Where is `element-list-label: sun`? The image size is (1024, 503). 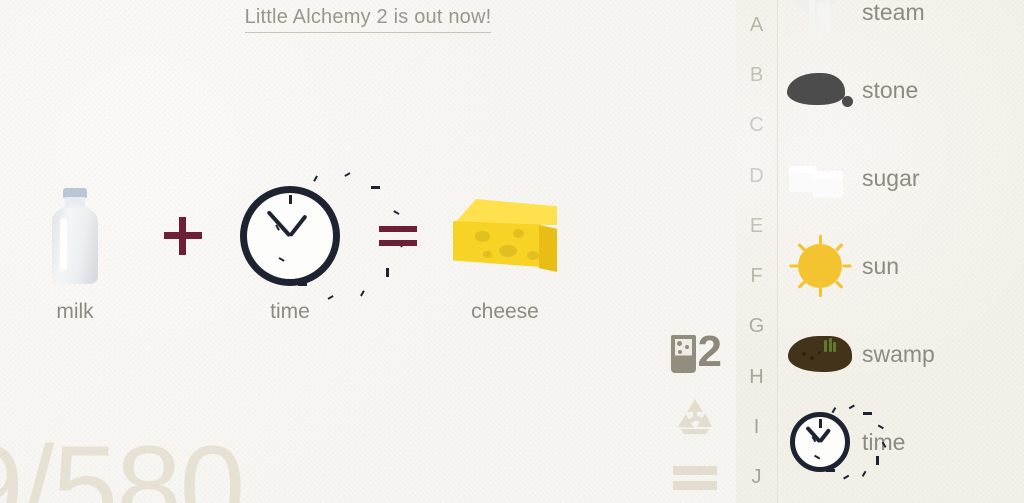
element-list-label: sun is located at coordinates (881, 265).